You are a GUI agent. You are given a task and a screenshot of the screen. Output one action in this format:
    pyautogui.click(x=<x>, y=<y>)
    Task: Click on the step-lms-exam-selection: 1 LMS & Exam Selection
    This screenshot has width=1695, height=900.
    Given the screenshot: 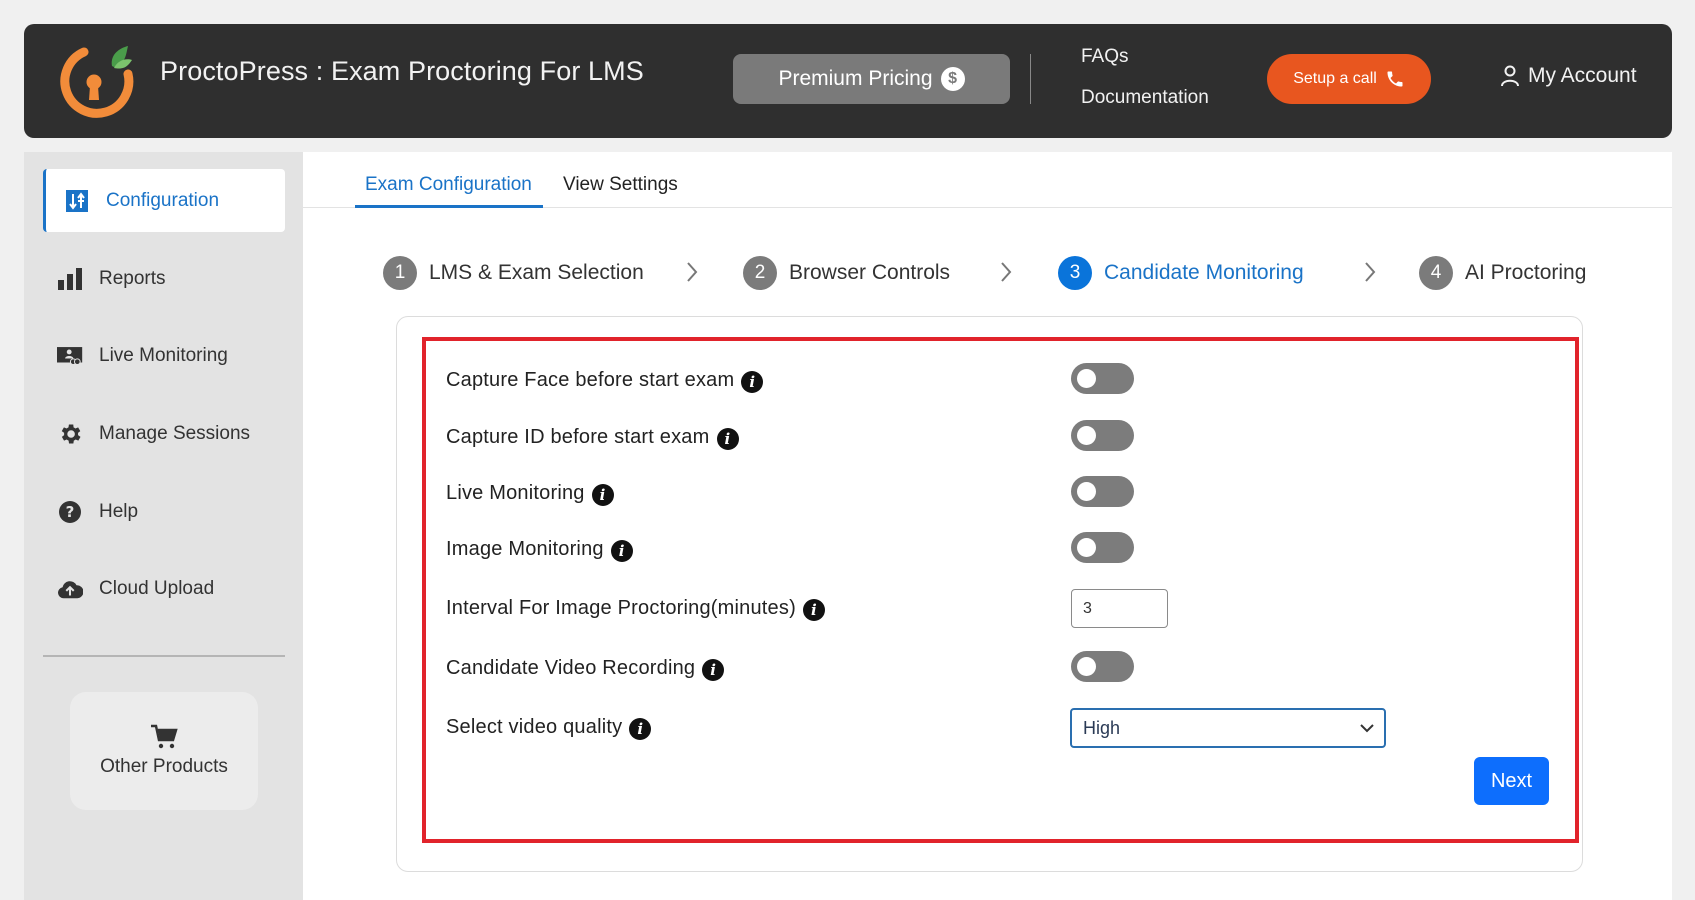 What is the action you would take?
    pyautogui.click(x=513, y=273)
    